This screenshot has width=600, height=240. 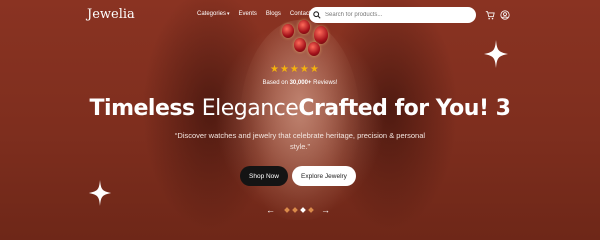 I want to click on nav-item-events: Events, so click(x=248, y=14).